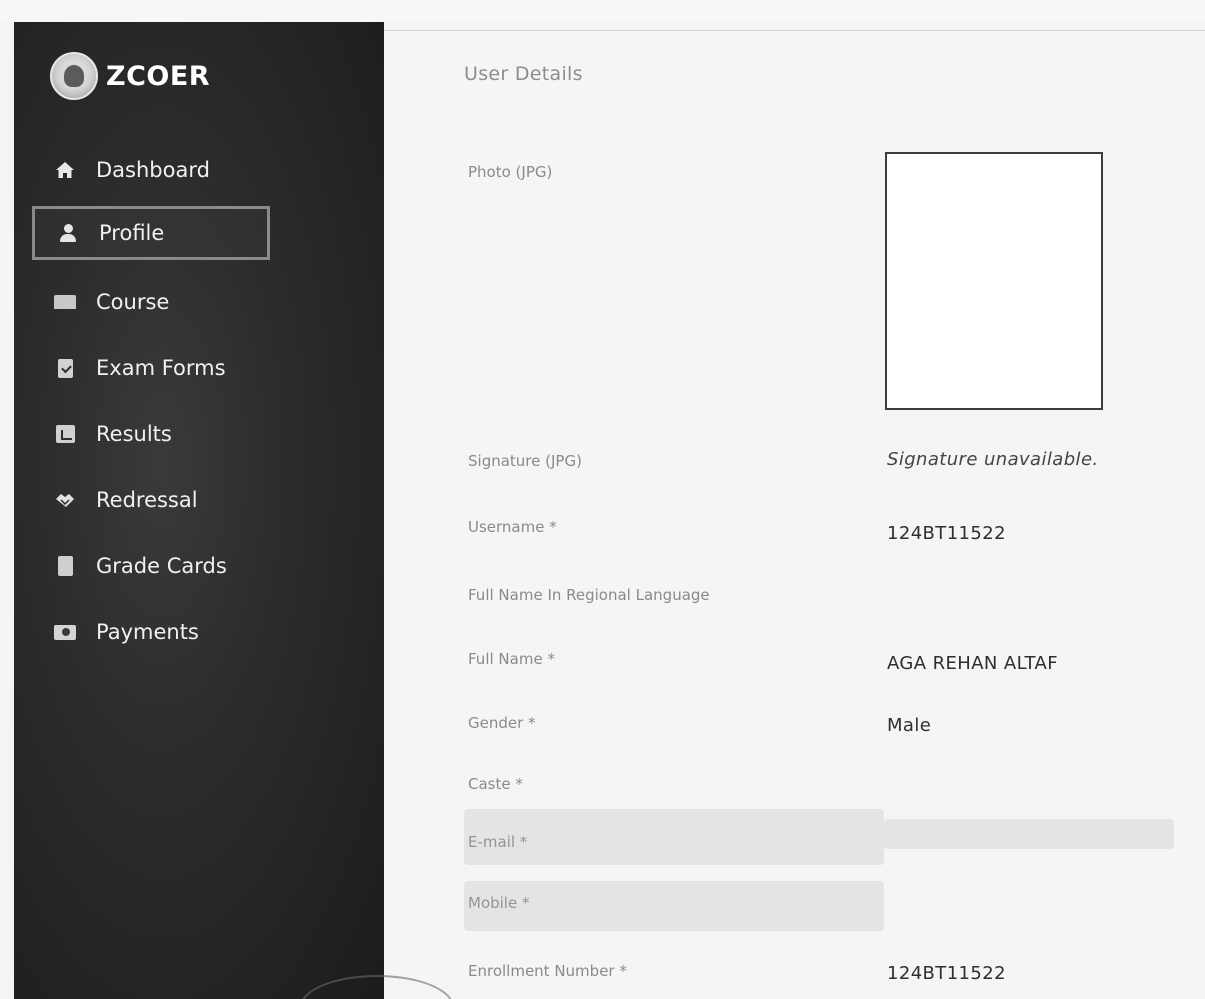  I want to click on college-emblem-logo, so click(74, 76).